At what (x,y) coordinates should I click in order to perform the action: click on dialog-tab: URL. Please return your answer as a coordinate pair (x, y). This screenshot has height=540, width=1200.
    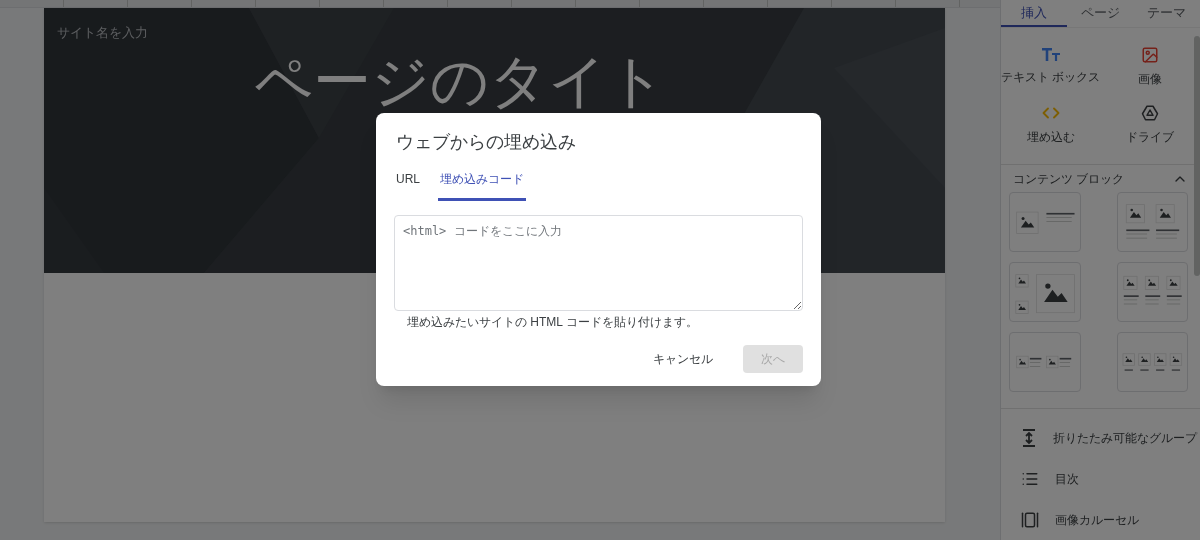
    Looking at the image, I should click on (408, 185).